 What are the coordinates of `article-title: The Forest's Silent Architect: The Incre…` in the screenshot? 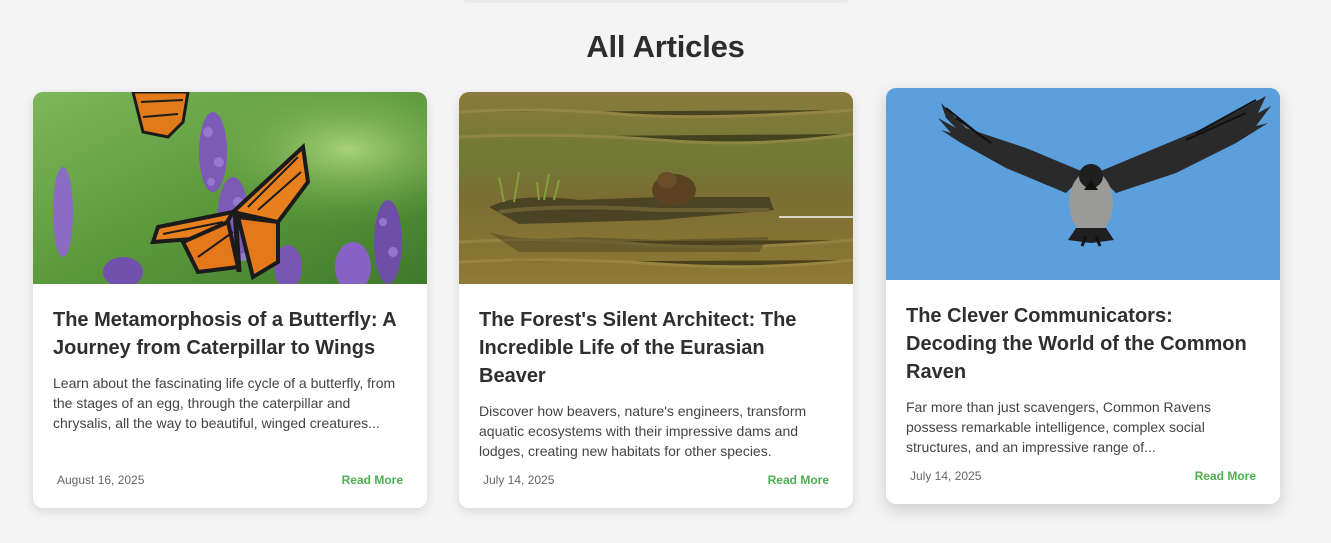 It's located at (656, 348).